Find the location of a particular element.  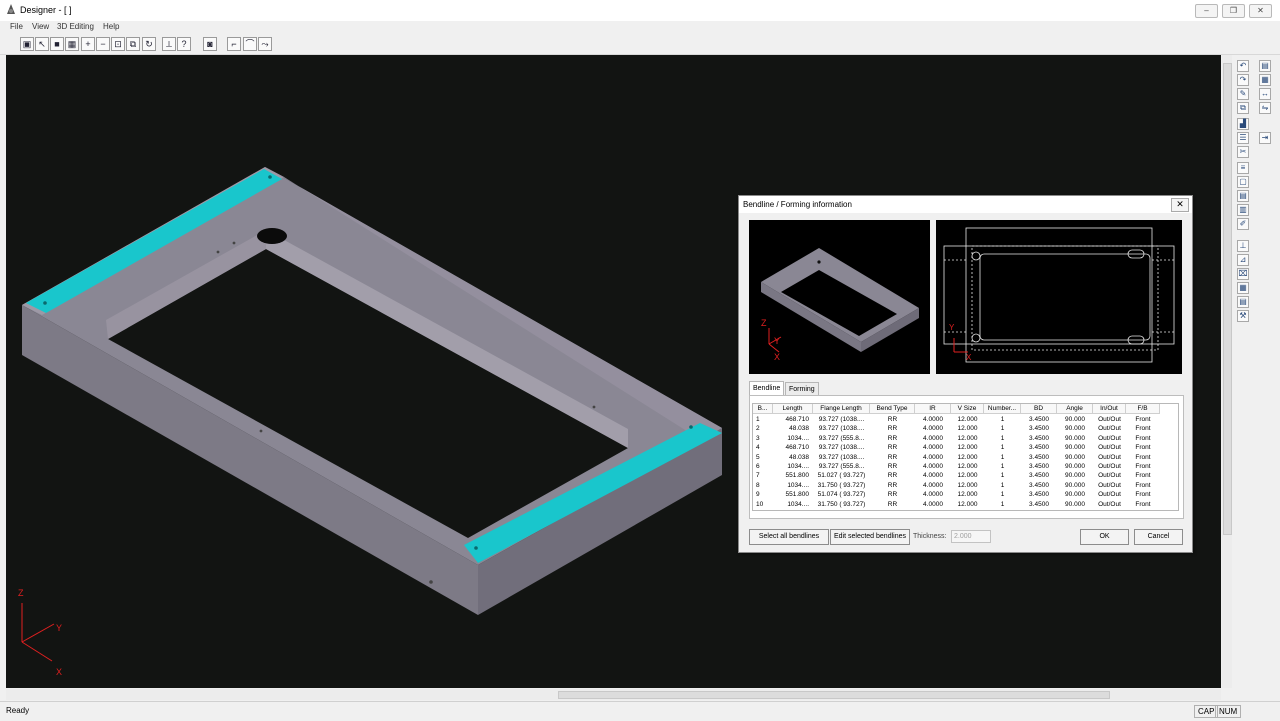

zoom-in-icon: + is located at coordinates (88, 44).